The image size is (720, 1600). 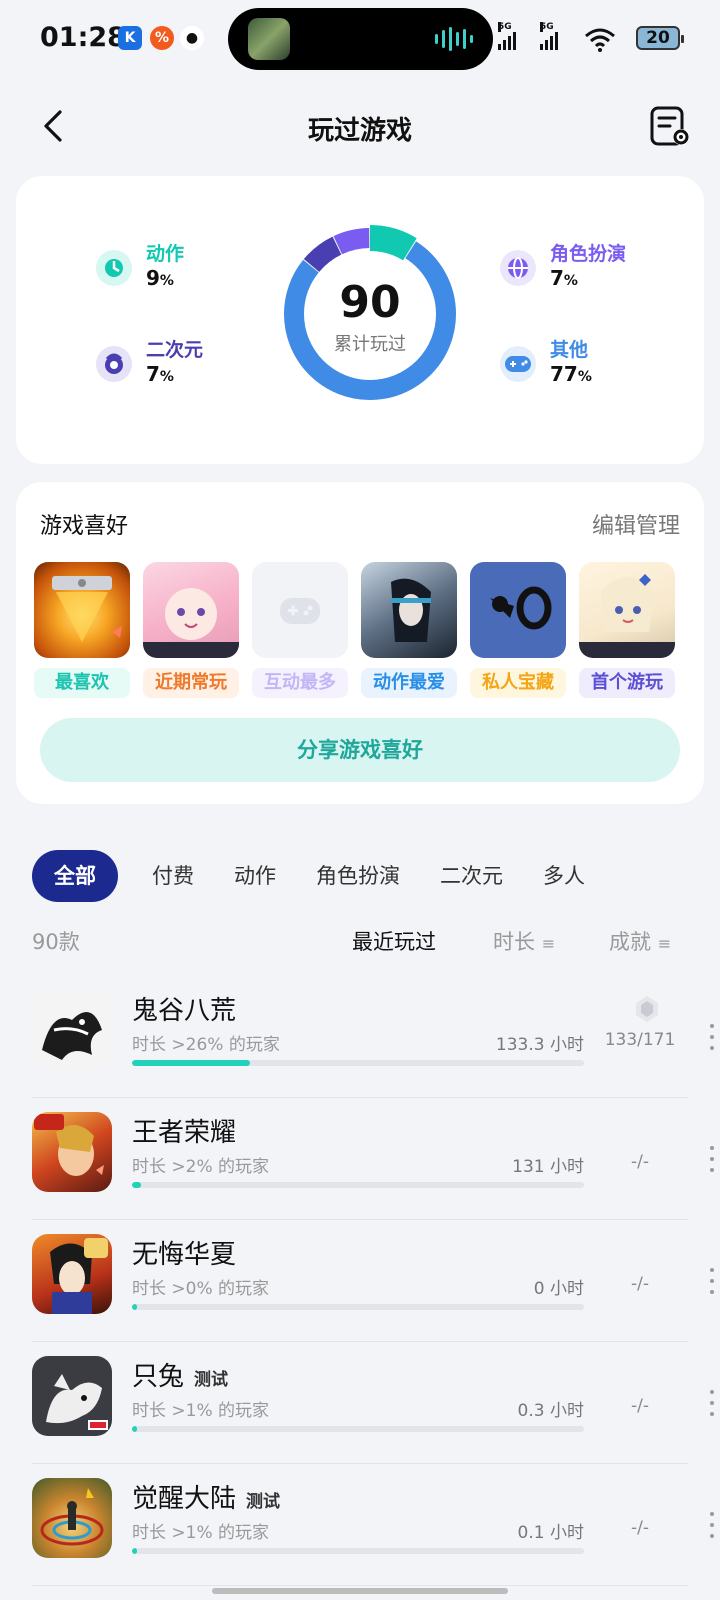 I want to click on game-count: 90款, so click(x=56, y=942).